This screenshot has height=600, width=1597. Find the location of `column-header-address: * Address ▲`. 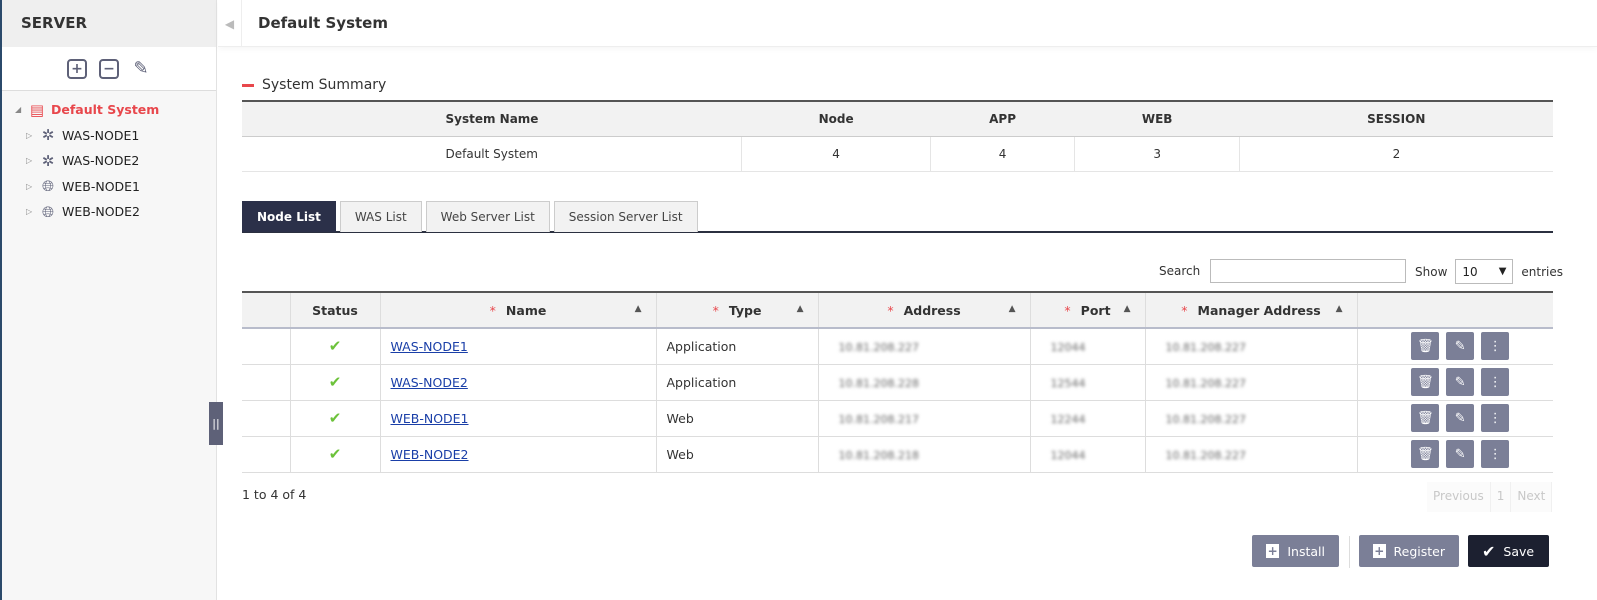

column-header-address: * Address ▲ is located at coordinates (923, 310).